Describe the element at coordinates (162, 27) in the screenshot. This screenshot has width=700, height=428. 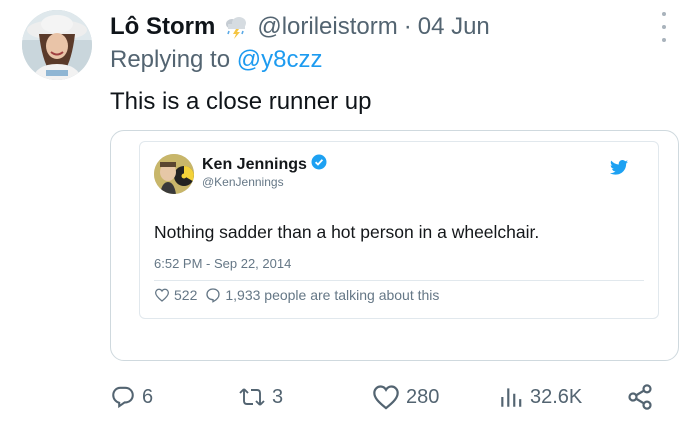
I see `author-display-name: Lô Storm` at that location.